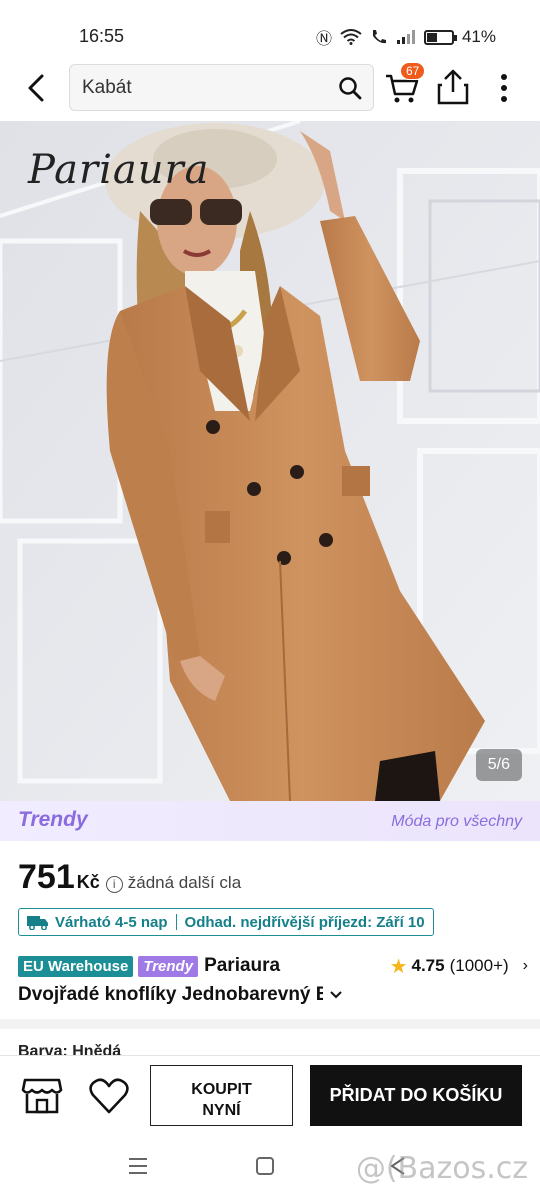 The width and height of the screenshot is (540, 1200). I want to click on info-icon: i, so click(114, 884).